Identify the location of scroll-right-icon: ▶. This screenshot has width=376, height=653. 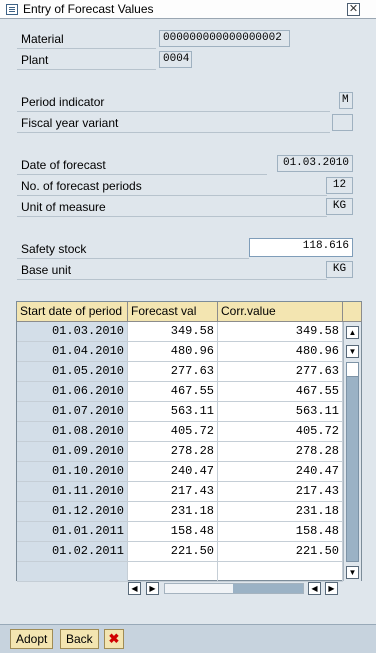
(152, 588).